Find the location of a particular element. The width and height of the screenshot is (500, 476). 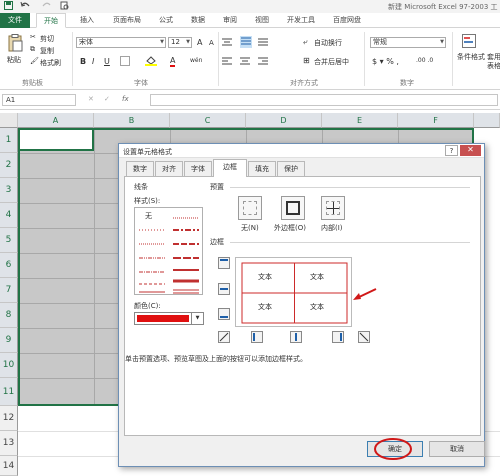

font-color-button: A is located at coordinates (173, 61).